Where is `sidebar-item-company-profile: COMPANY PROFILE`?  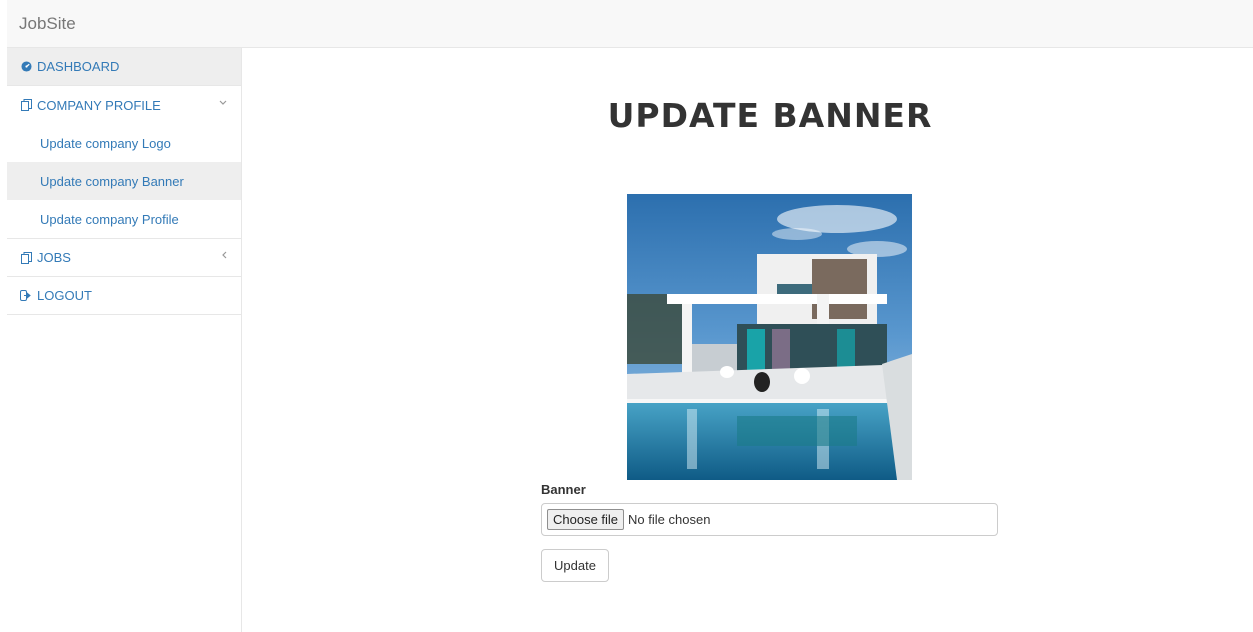 sidebar-item-company-profile: COMPANY PROFILE is located at coordinates (124, 105).